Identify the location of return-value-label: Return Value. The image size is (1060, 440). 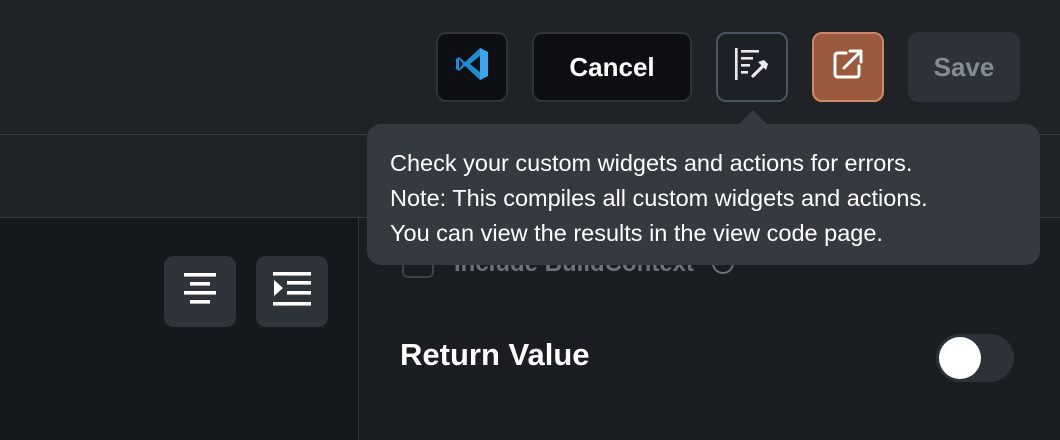
(495, 354).